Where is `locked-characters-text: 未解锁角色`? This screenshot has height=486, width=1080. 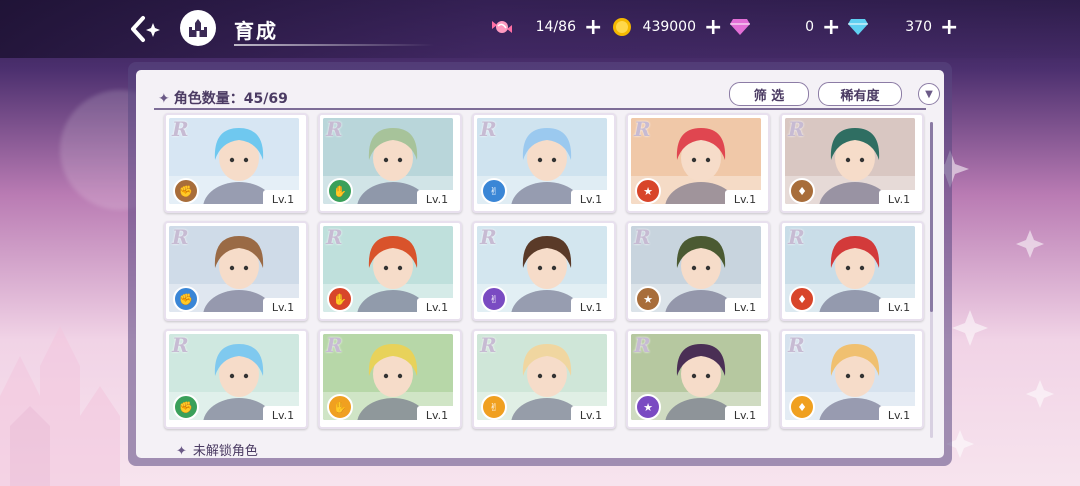
locked-characters-text: 未解锁角色 is located at coordinates (225, 451).